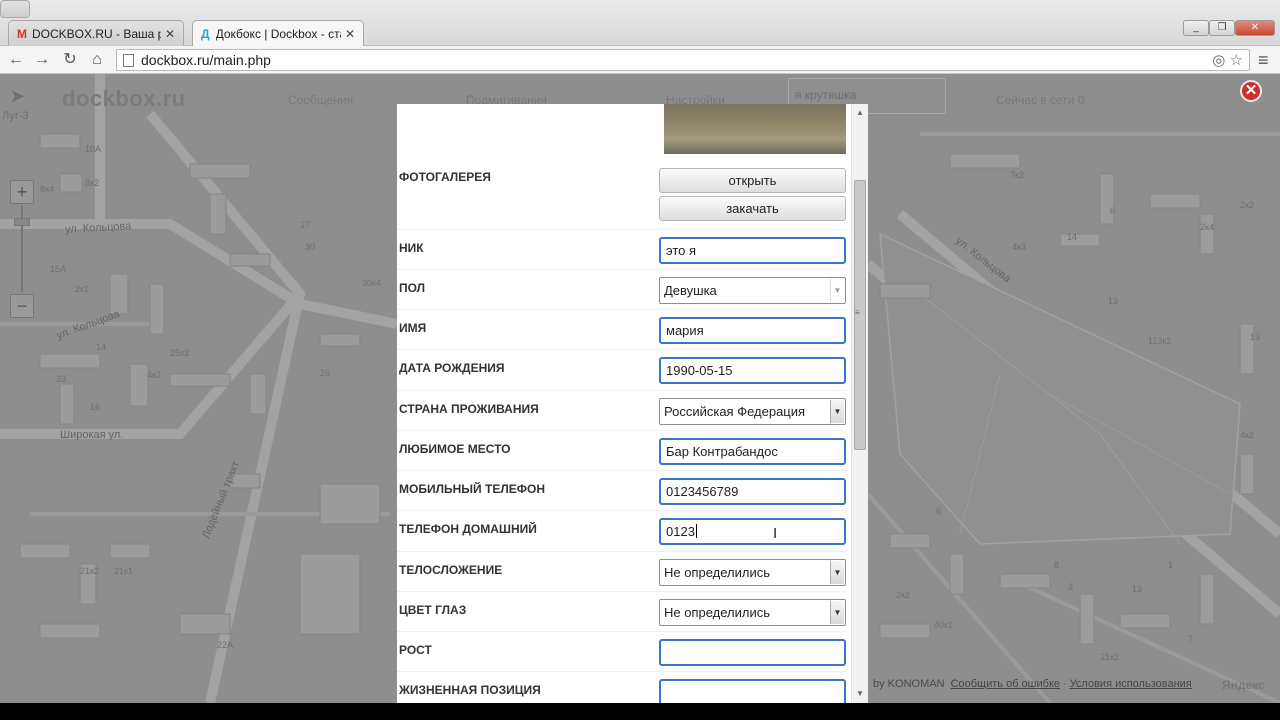 The image size is (1280, 720). Describe the element at coordinates (70, 60) in the screenshot. I see `reload-icon: ↻` at that location.